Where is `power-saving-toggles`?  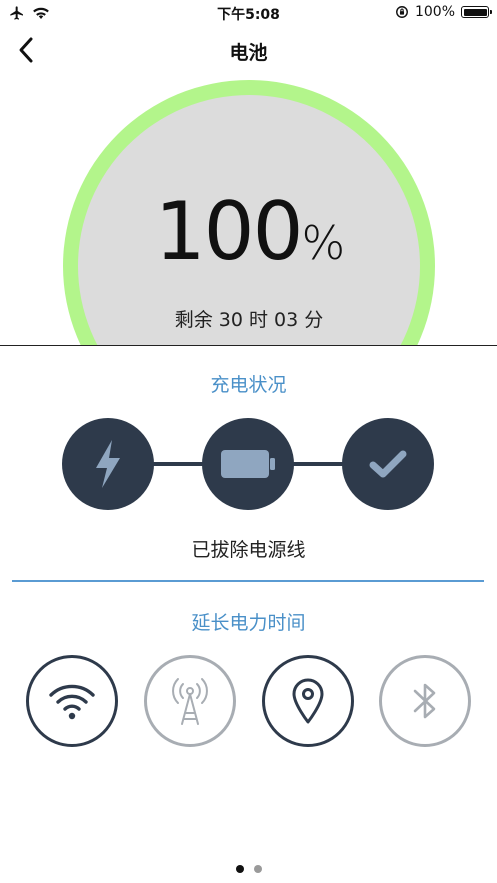
power-saving-toggles is located at coordinates (249, 701).